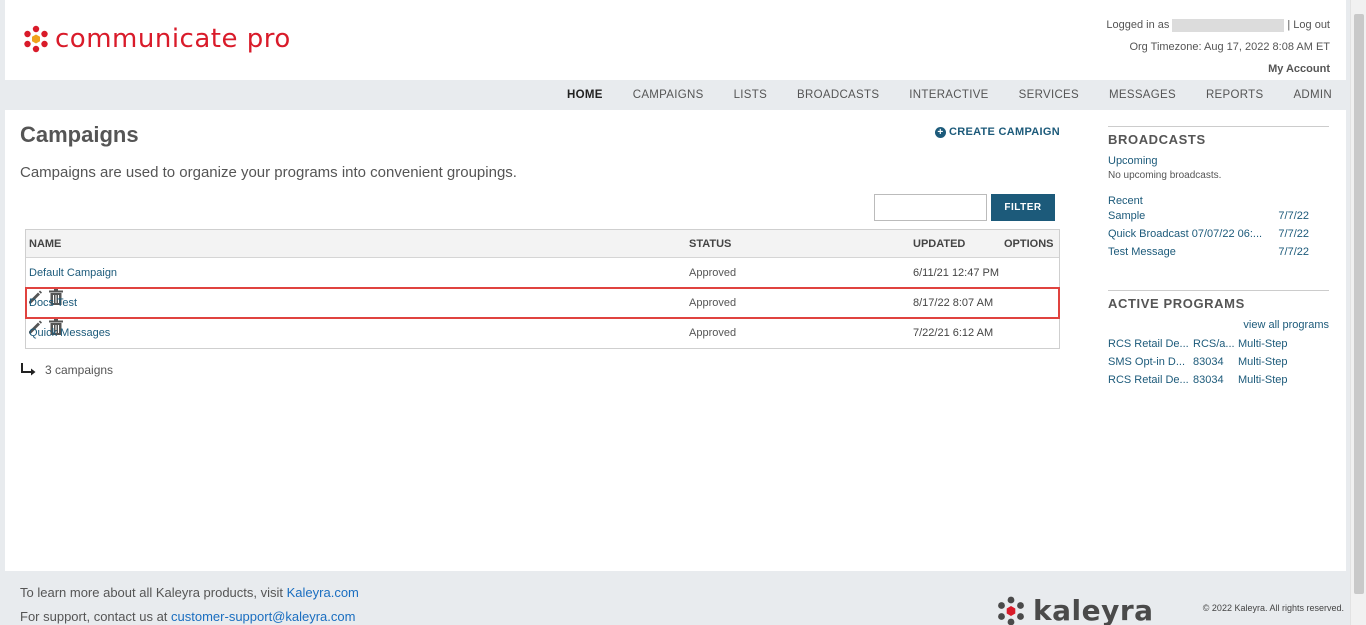  What do you see at coordinates (750, 95) in the screenshot?
I see `nav-lists: LISTS` at bounding box center [750, 95].